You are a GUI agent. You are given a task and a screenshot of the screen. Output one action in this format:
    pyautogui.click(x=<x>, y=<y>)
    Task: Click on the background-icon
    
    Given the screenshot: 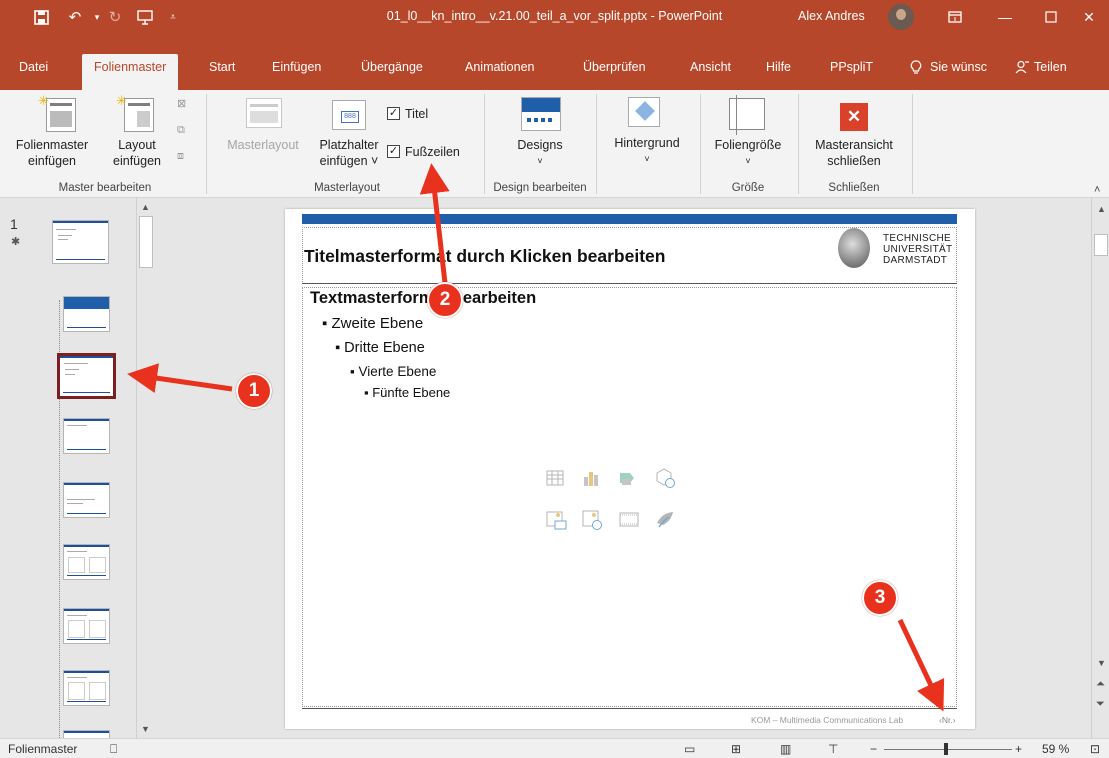 What is the action you would take?
    pyautogui.click(x=644, y=112)
    